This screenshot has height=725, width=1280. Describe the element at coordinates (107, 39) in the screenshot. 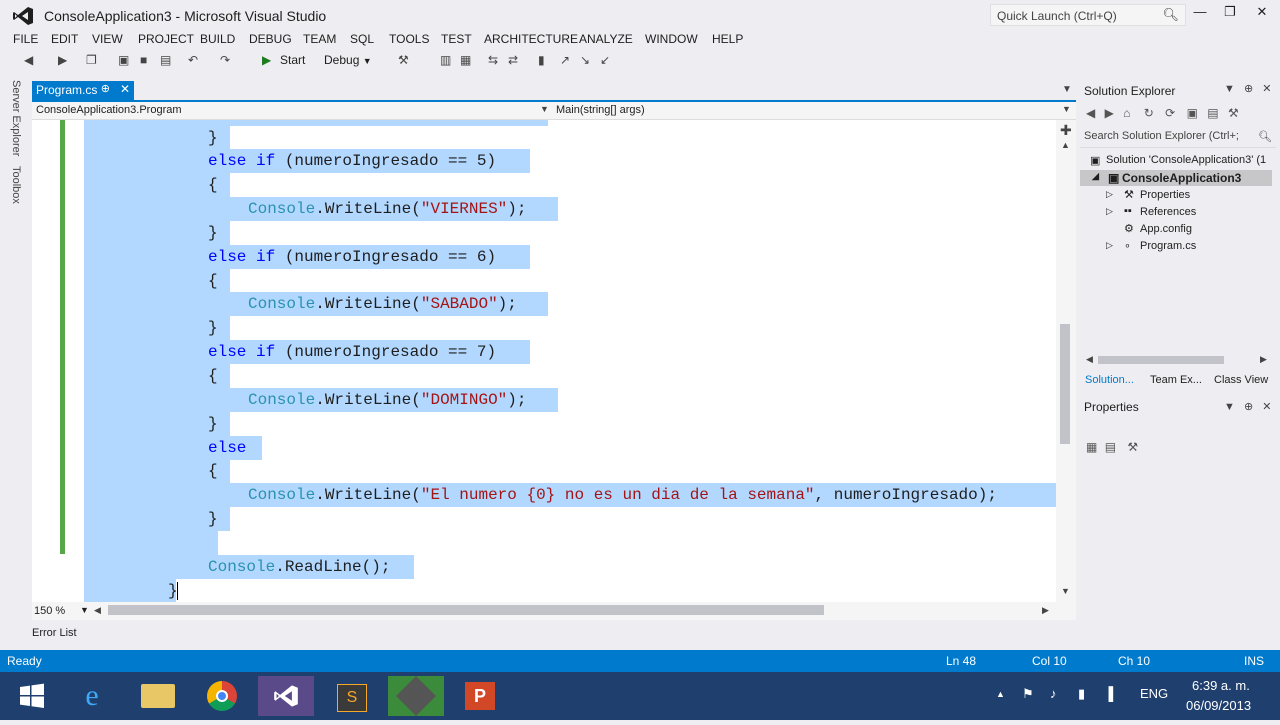

I see `menu-view: VIEW` at that location.